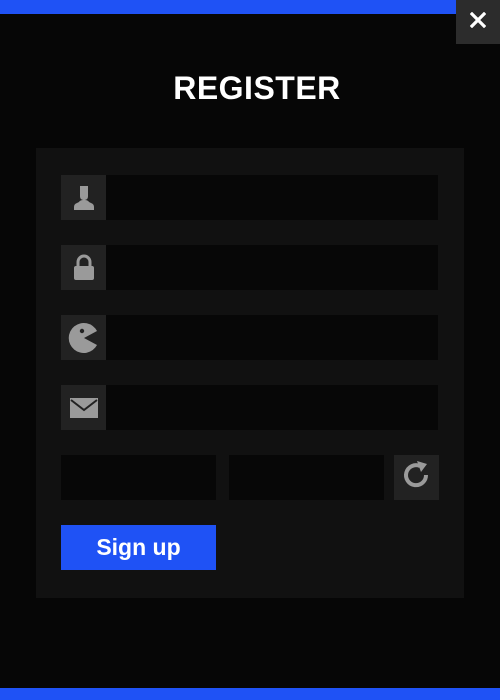 The image size is (500, 700). I want to click on email-row, so click(249, 407).